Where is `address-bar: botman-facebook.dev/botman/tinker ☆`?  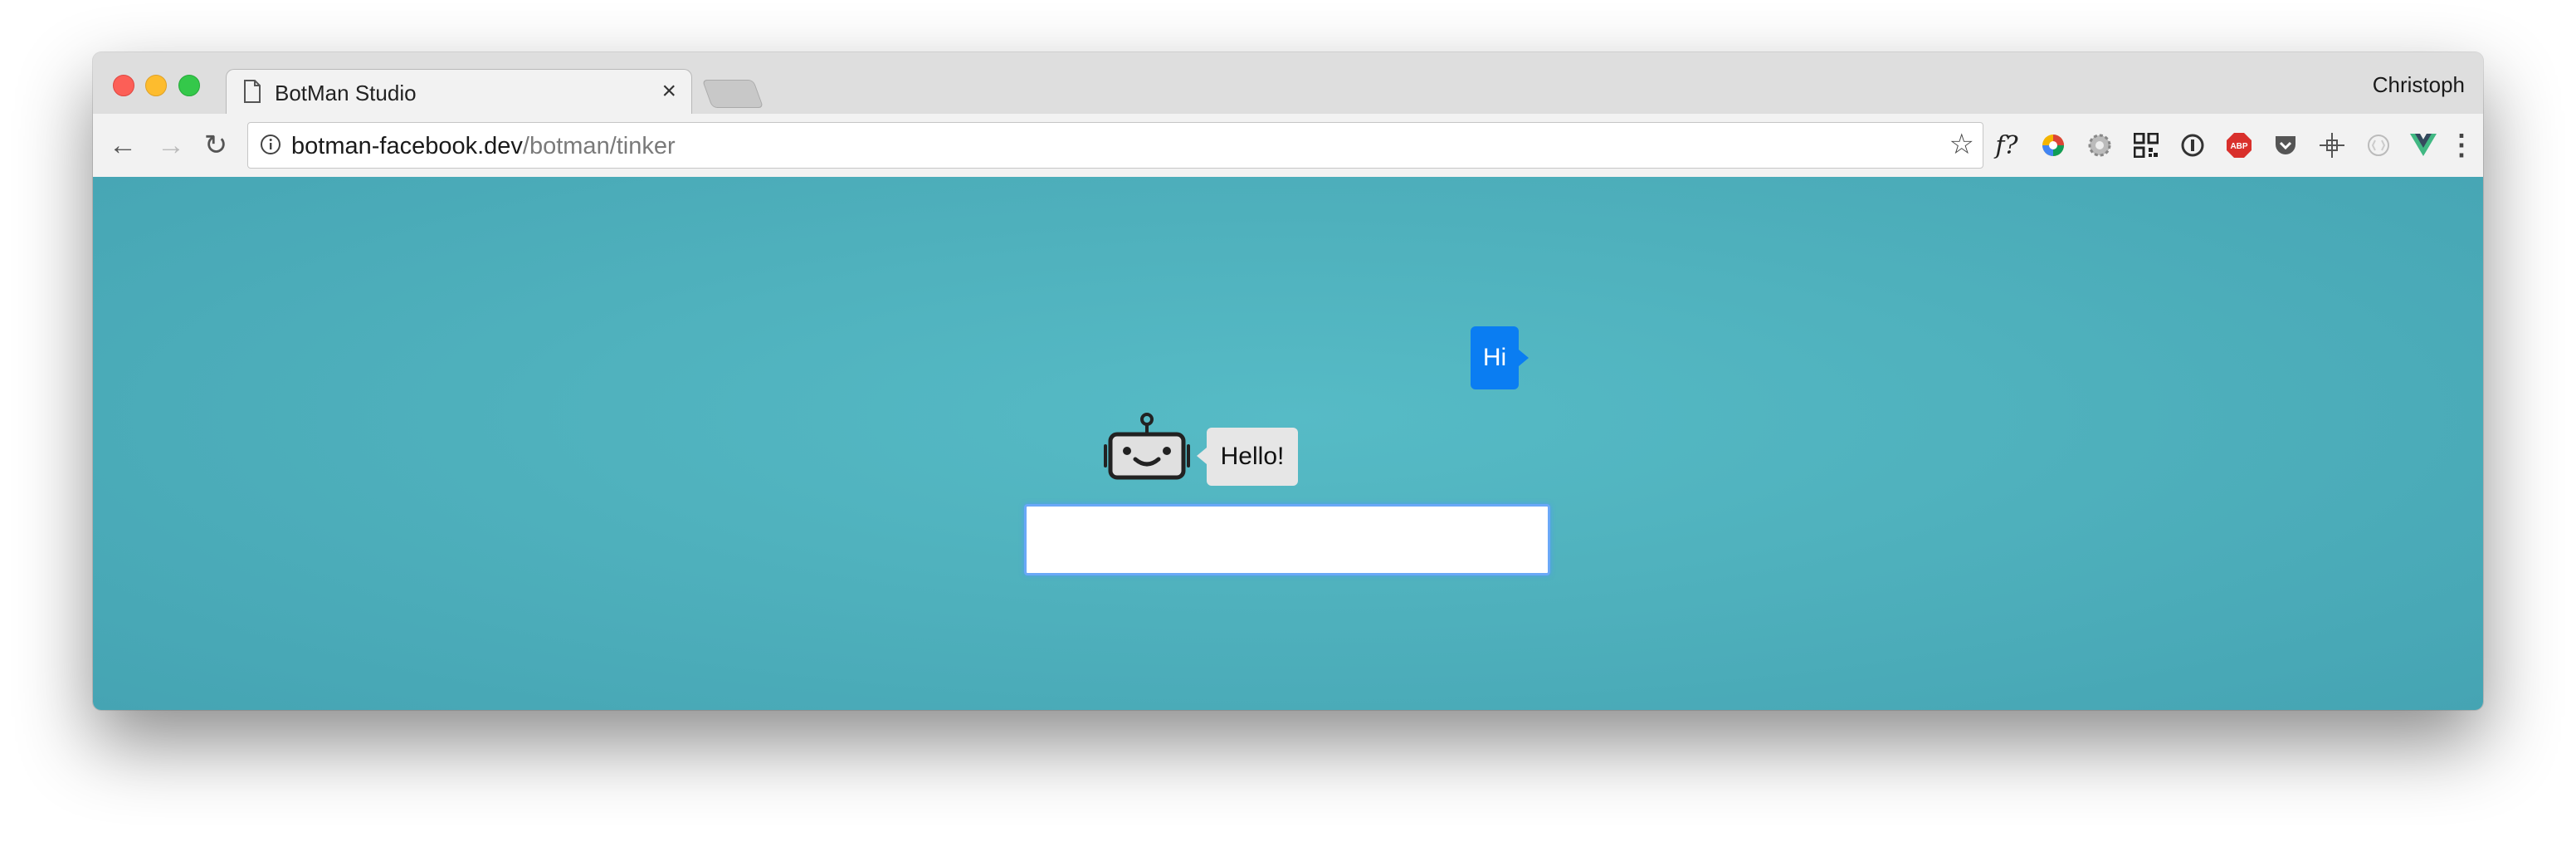 address-bar: botman-facebook.dev/botman/tinker ☆ is located at coordinates (1115, 145).